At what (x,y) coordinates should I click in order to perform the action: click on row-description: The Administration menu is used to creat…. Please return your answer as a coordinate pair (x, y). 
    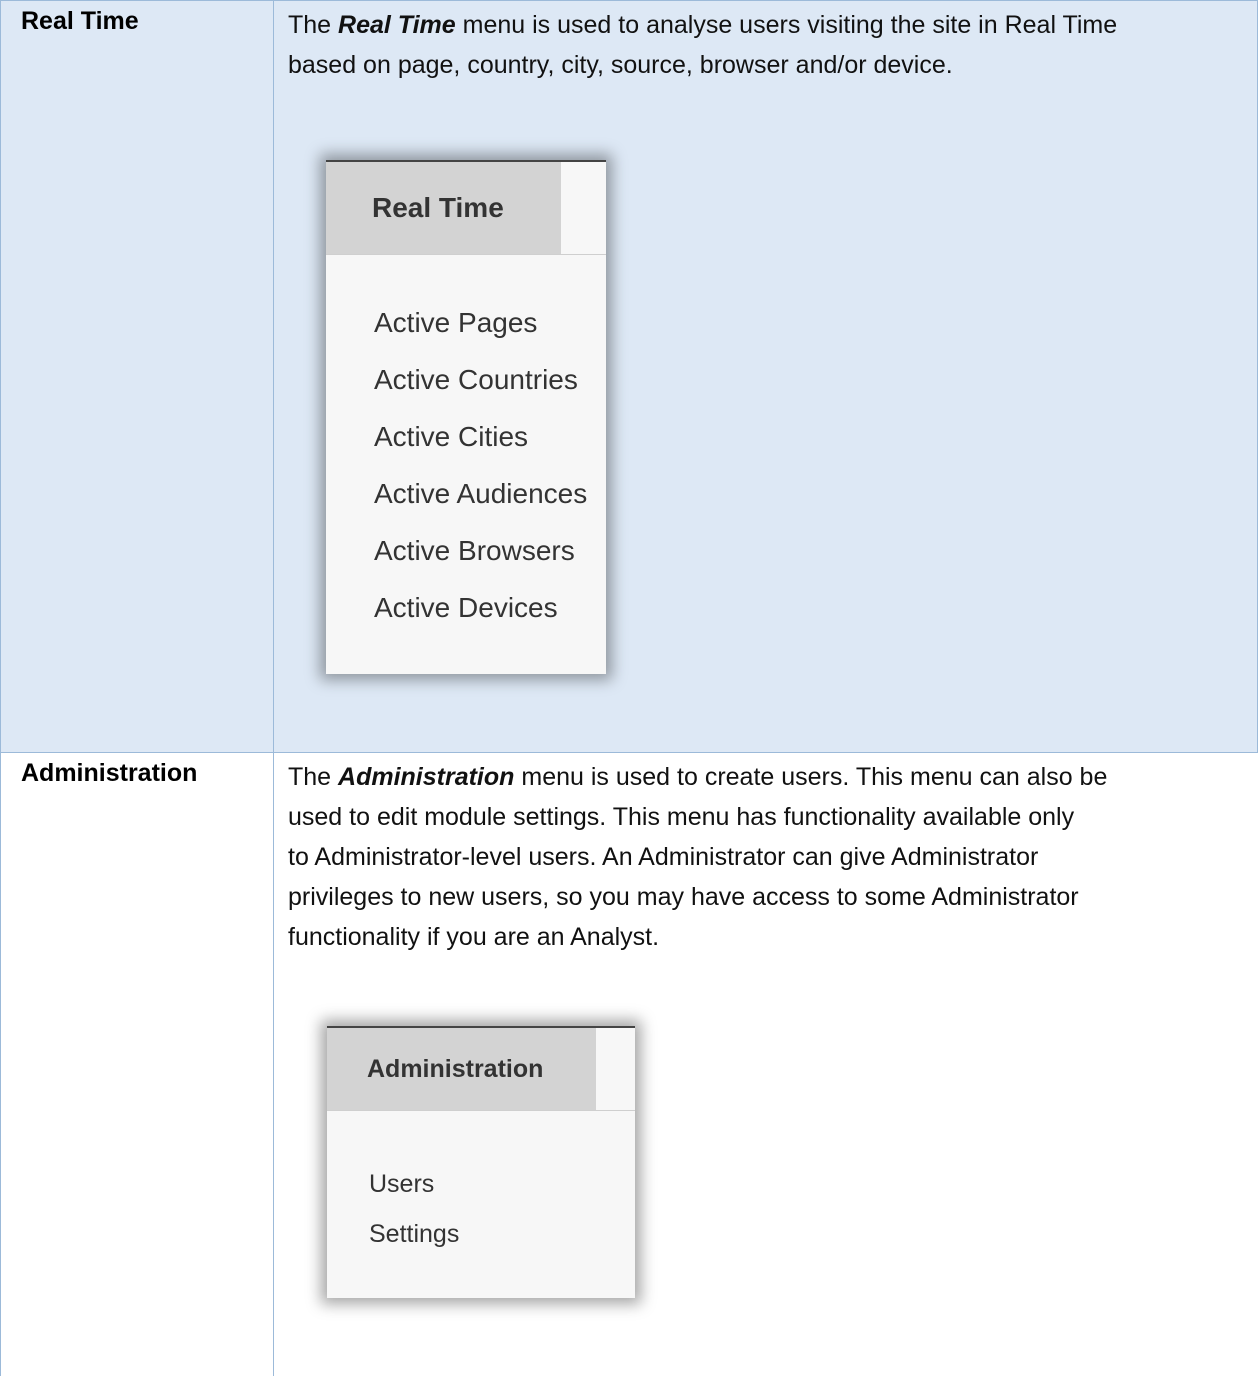
    Looking at the image, I should click on (768, 857).